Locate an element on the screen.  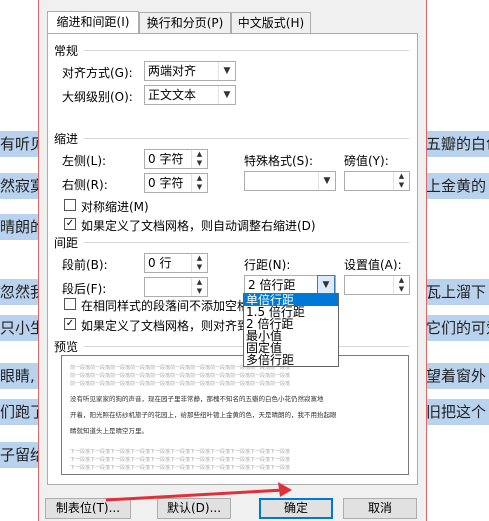
line-at-spinner: ▲ ▼ is located at coordinates (377, 285).